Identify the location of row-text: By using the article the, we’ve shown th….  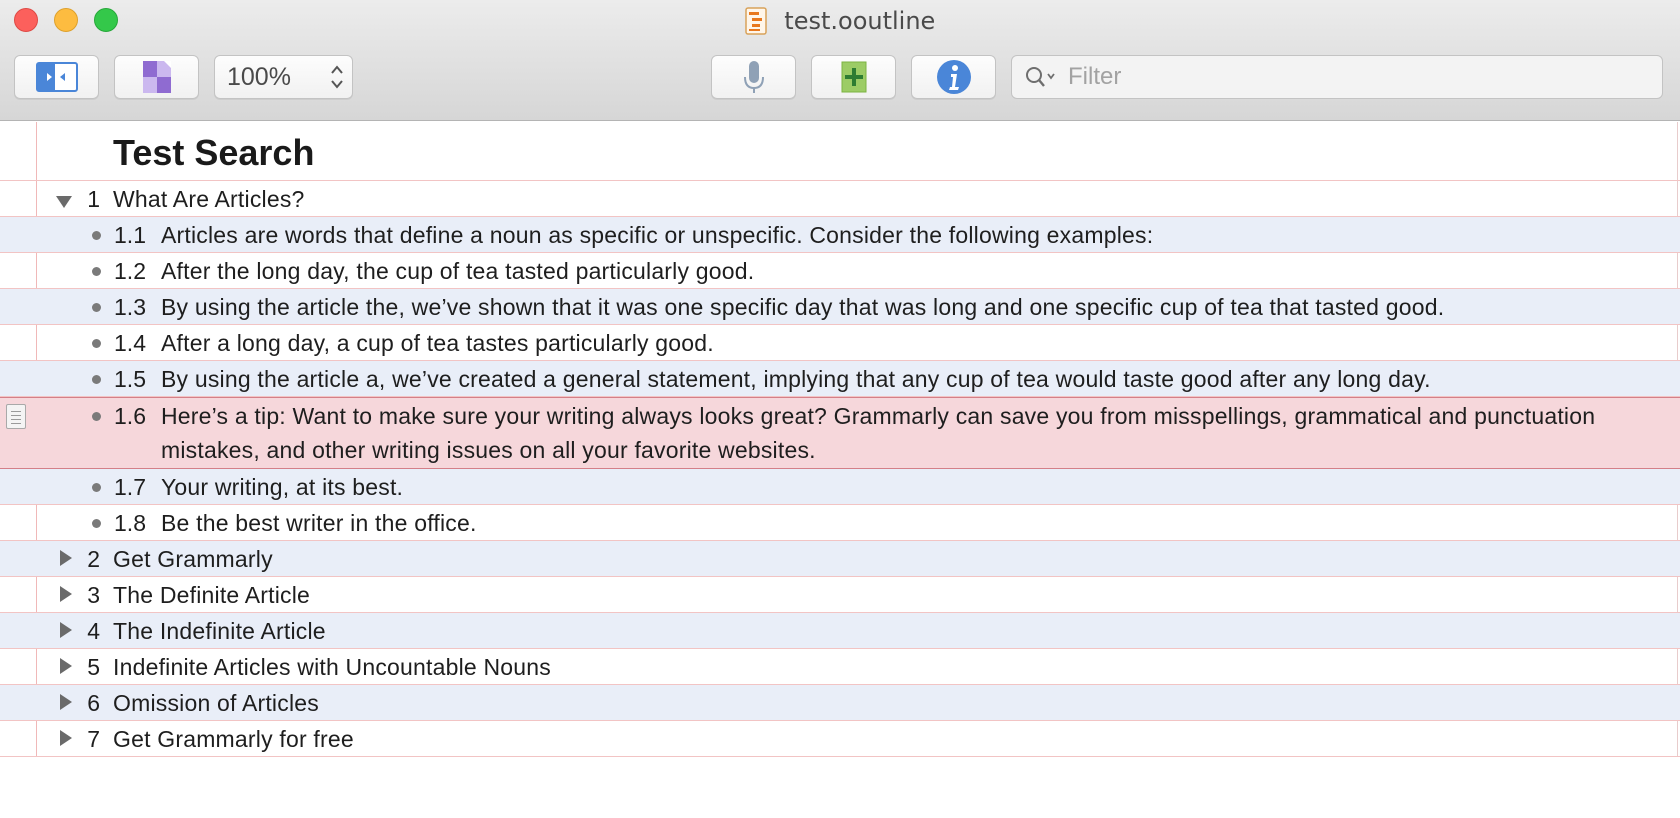
(802, 307).